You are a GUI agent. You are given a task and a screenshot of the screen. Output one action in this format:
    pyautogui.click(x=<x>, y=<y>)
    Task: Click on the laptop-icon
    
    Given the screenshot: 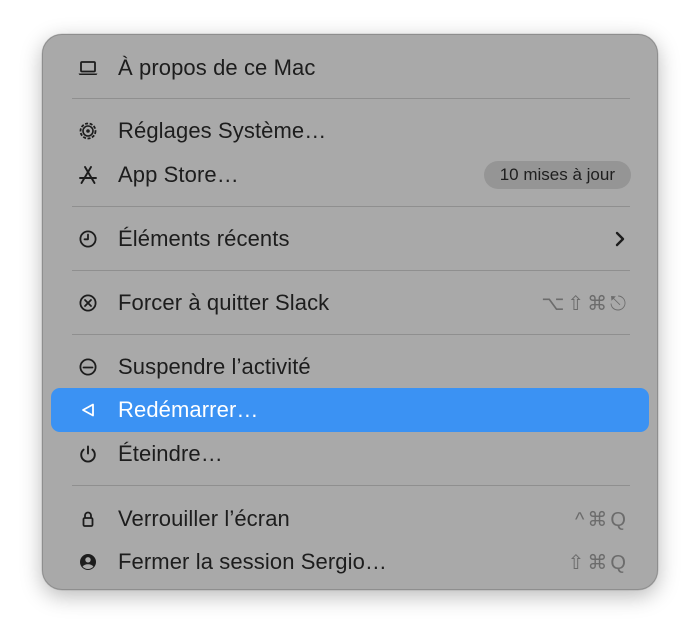 What is the action you would take?
    pyautogui.click(x=88, y=68)
    